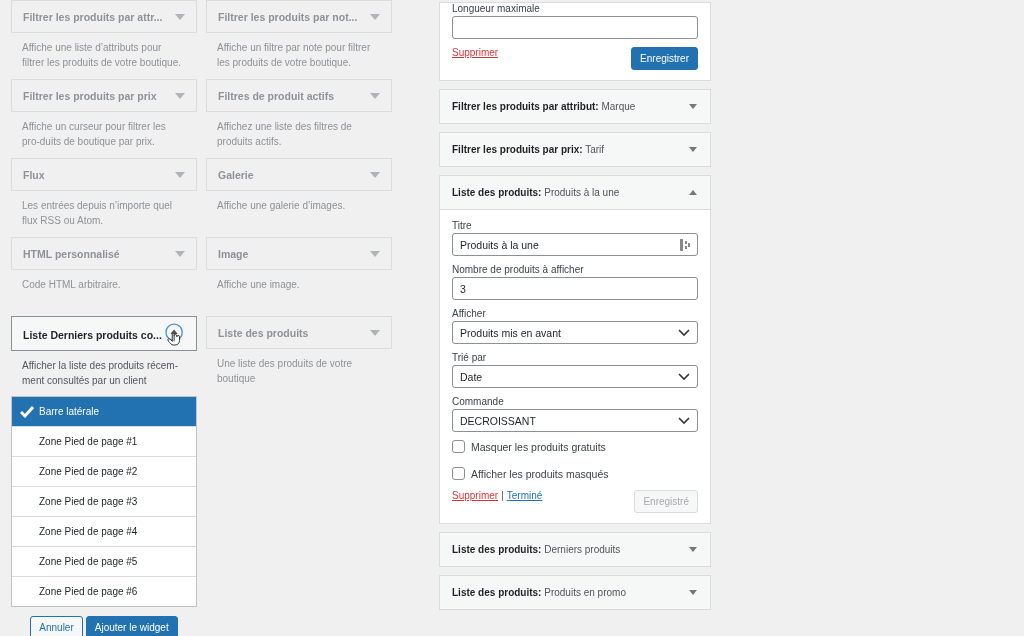  I want to click on select-field: DECROISSANT, so click(575, 420).